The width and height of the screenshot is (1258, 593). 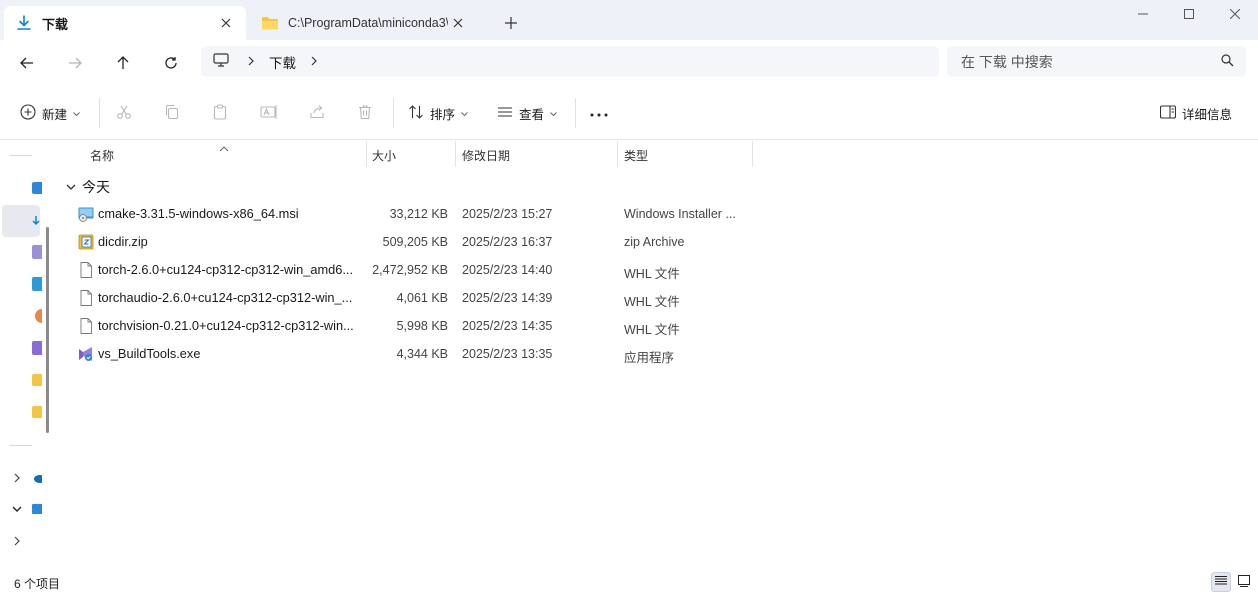 What do you see at coordinates (1168, 113) in the screenshot?
I see `details-pane-icon` at bounding box center [1168, 113].